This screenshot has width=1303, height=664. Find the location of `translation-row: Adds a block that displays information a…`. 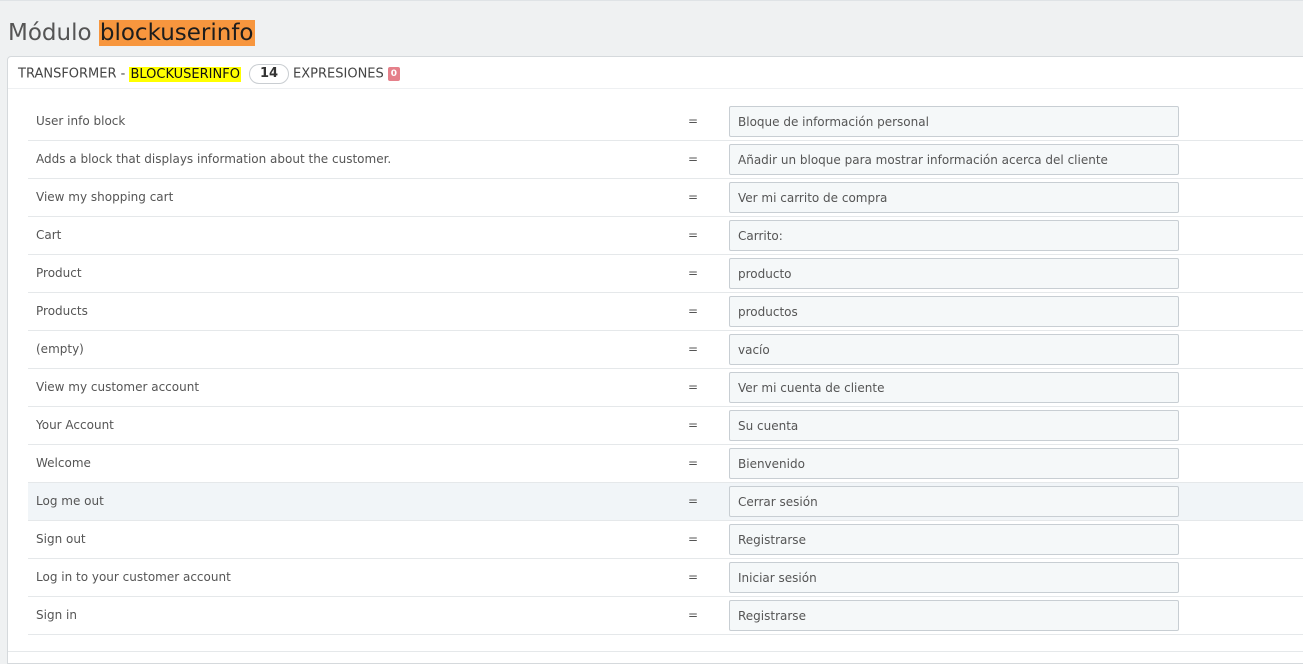

translation-row: Adds a block that displays information a… is located at coordinates (665, 160).